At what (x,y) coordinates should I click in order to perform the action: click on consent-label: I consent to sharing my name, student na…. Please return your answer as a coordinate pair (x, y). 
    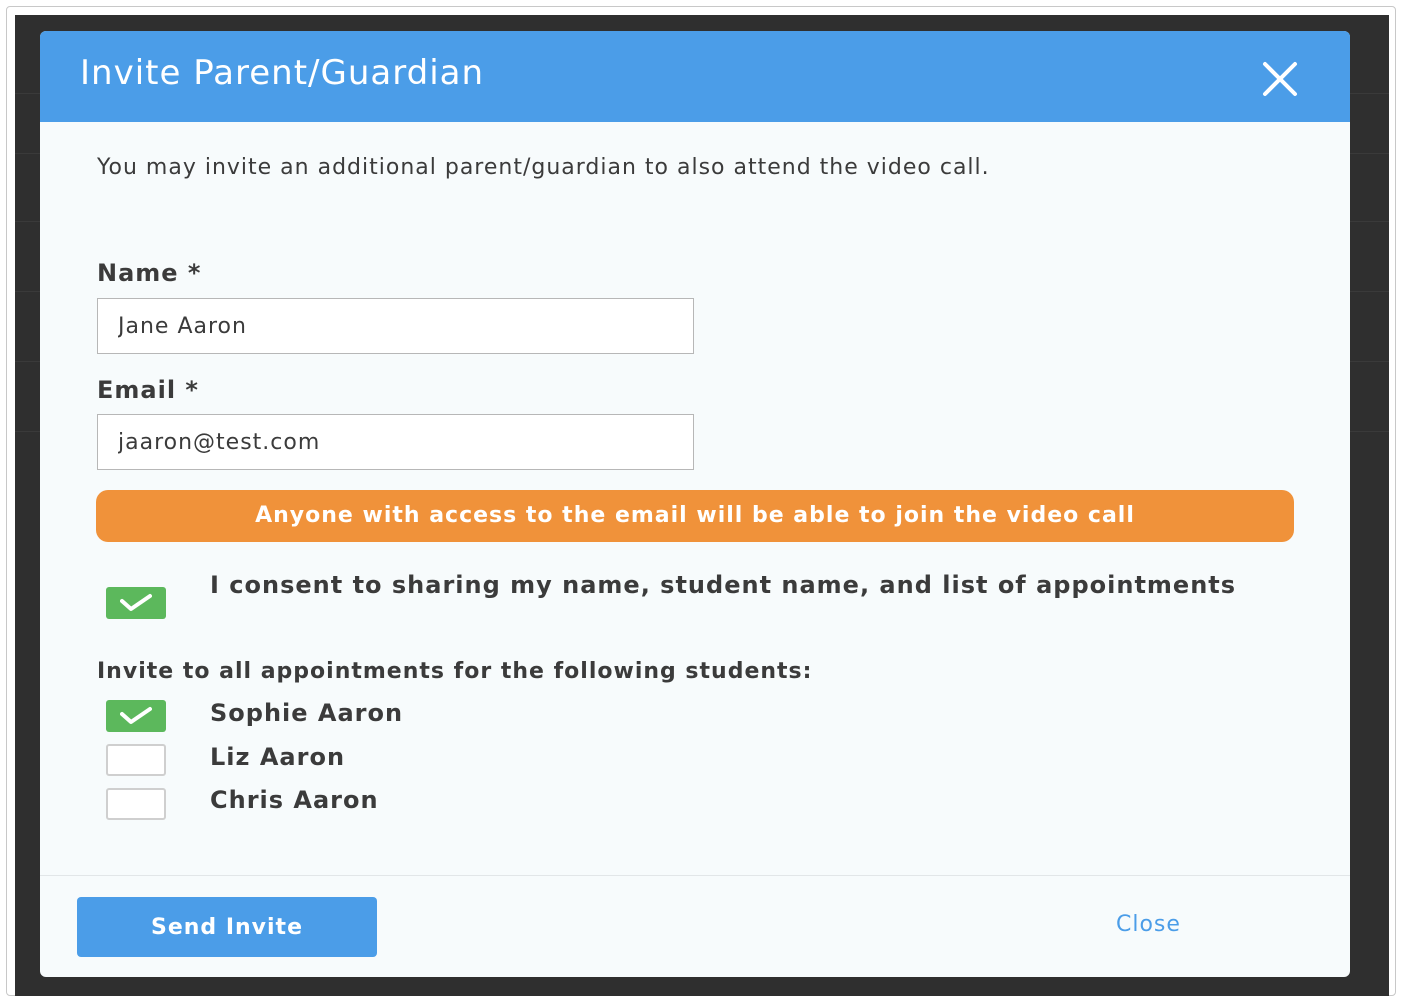
    Looking at the image, I should click on (723, 585).